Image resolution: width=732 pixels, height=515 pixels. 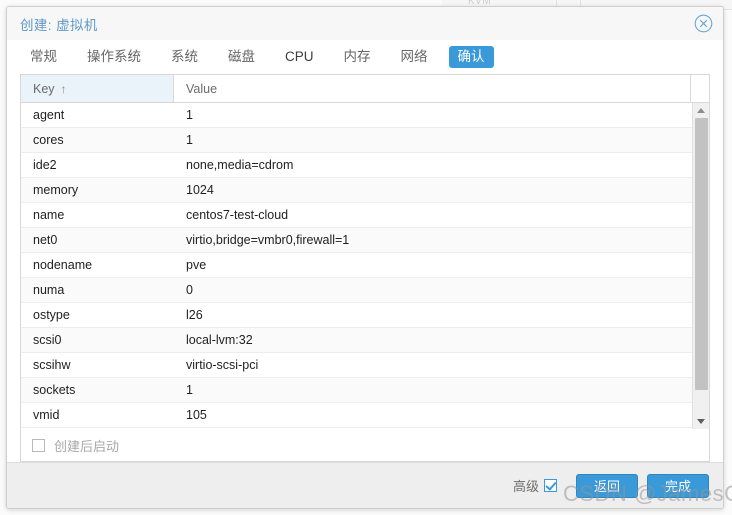 I want to click on cell-value: none,media=cdrom, so click(x=240, y=165).